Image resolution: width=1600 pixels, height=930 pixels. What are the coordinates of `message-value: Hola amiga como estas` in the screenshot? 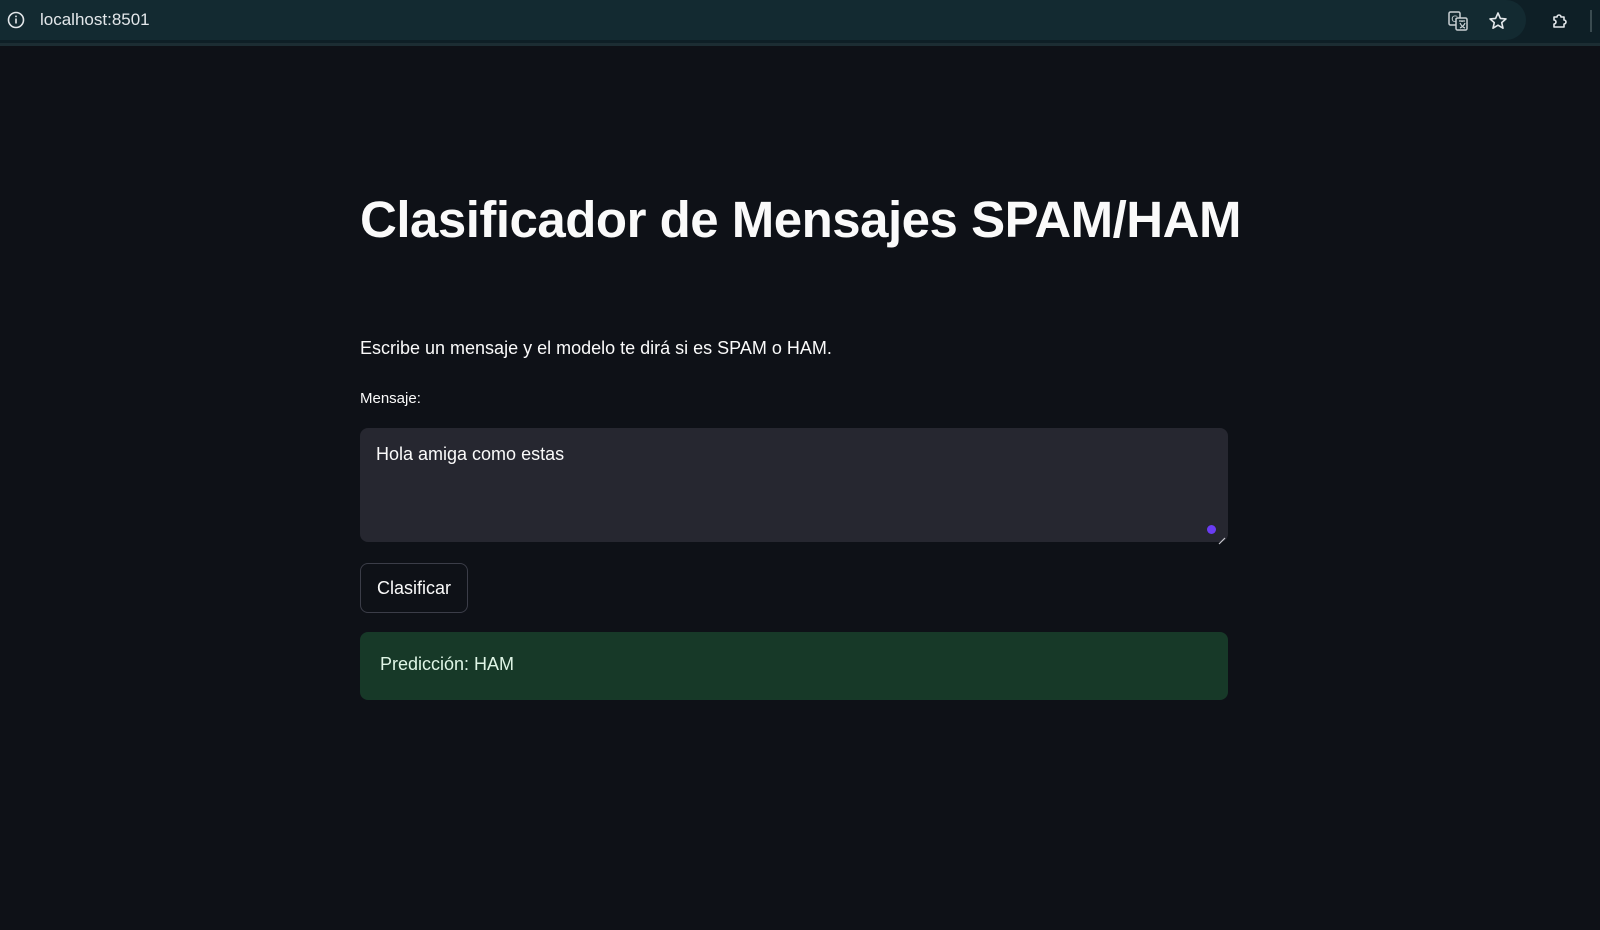 It's located at (470, 454).